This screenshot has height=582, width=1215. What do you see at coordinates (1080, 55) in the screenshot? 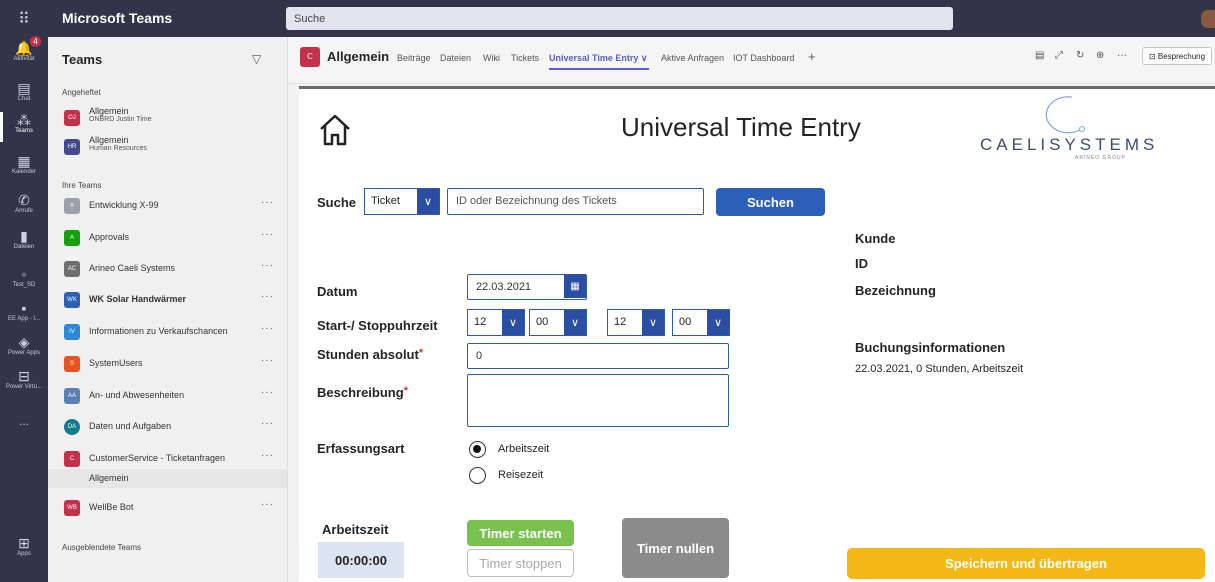
I see `reload-icon: ↻` at bounding box center [1080, 55].